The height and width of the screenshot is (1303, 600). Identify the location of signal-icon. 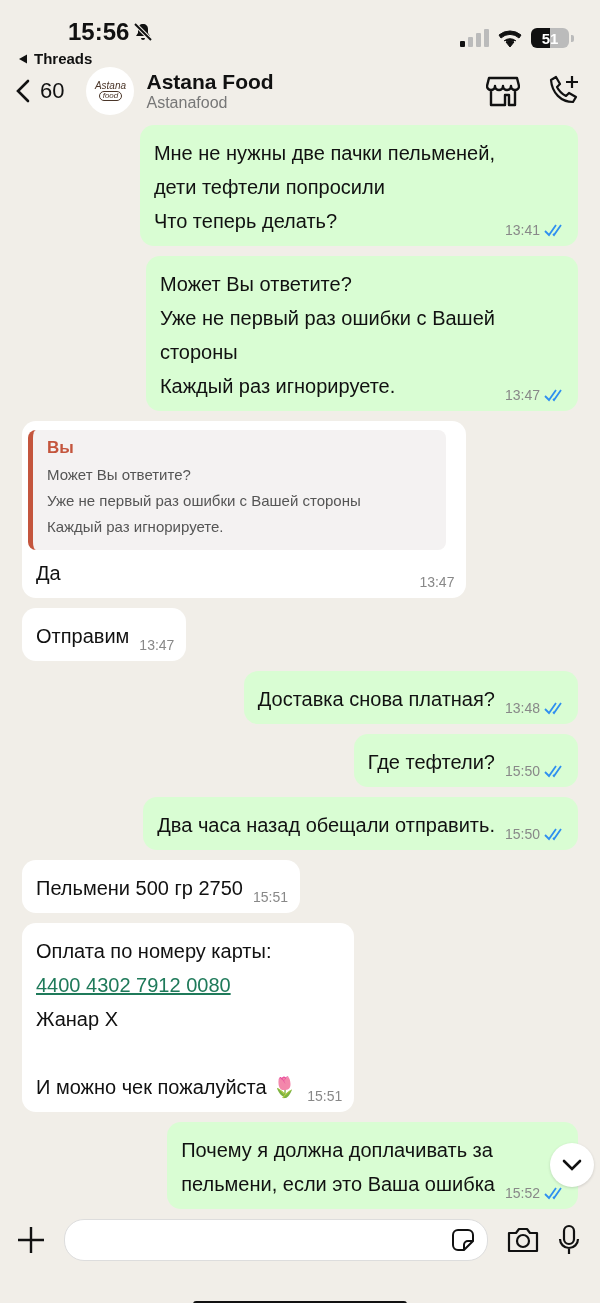
(474, 38).